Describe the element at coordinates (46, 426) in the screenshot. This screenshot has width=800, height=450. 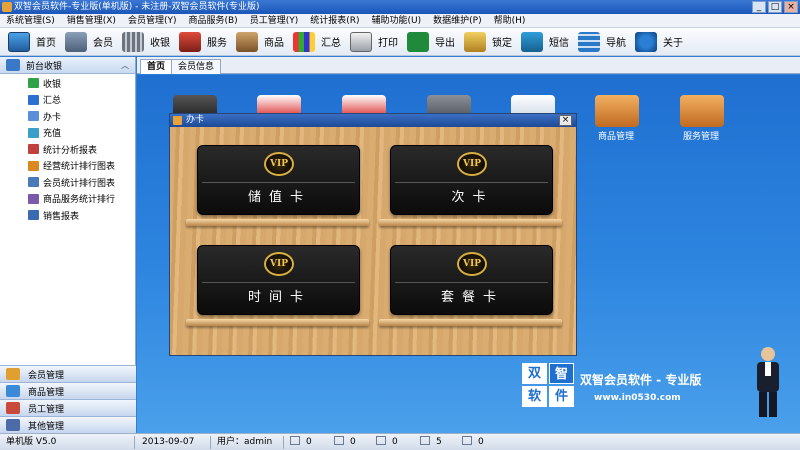
I see `section-label: 其他管理` at that location.